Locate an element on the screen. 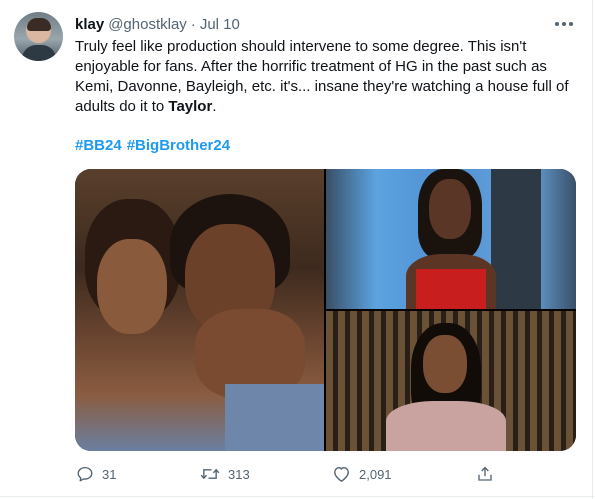 Image resolution: width=595 pixels, height=499 pixels. tweet-text-end: . is located at coordinates (214, 106).